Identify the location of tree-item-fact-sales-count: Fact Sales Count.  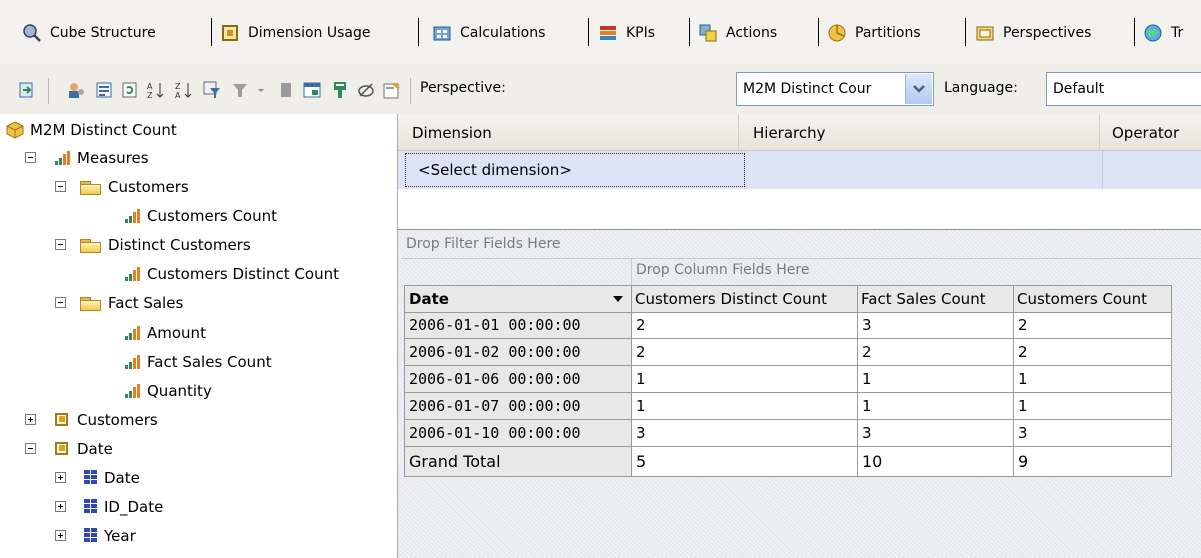
(197, 362).